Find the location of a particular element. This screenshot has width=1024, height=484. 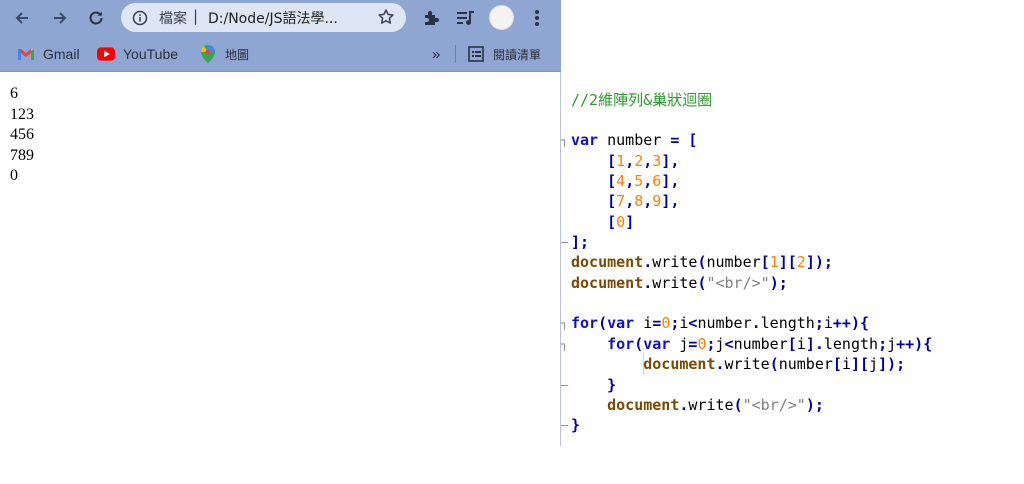

profile-avatar is located at coordinates (501, 17).